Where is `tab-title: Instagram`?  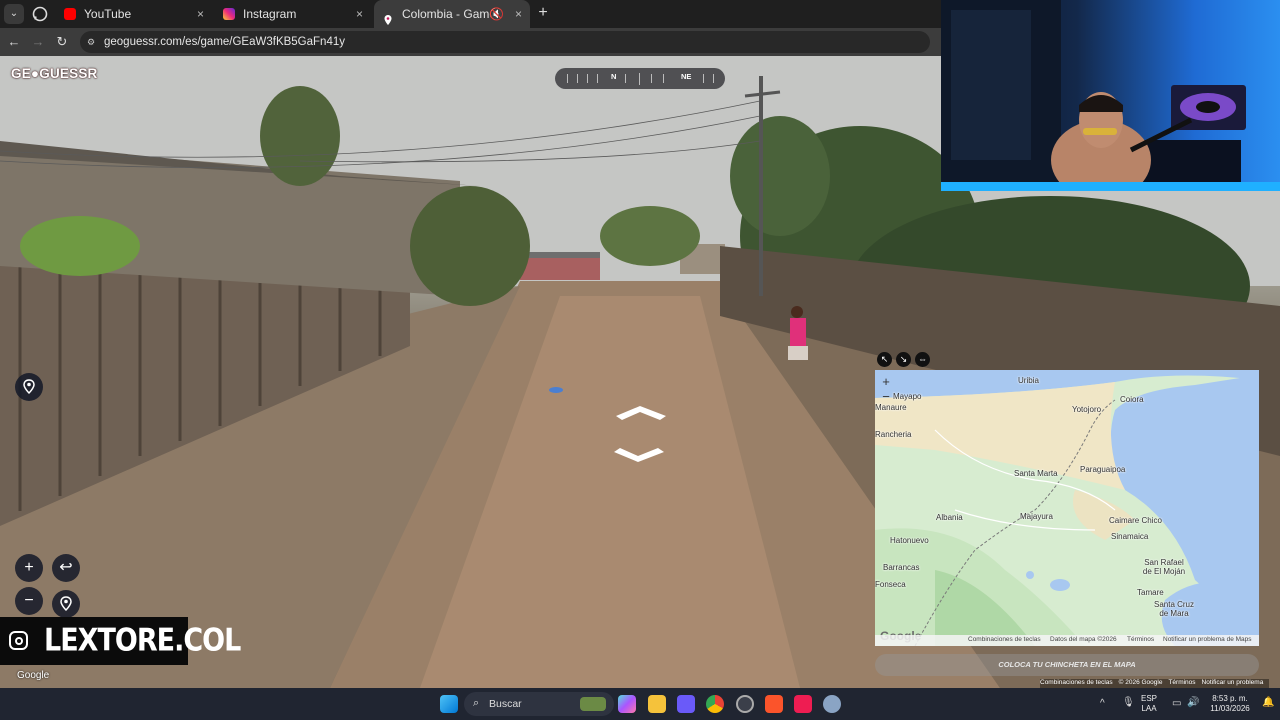
tab-title: Instagram is located at coordinates (270, 14).